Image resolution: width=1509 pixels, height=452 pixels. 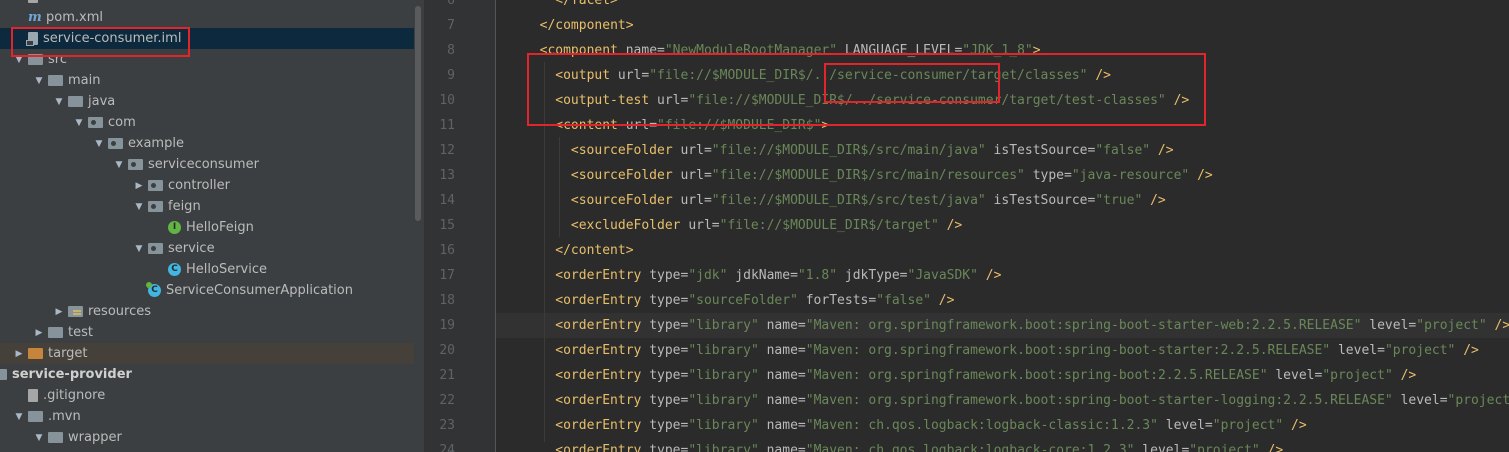 I want to click on tree-item: ▼ main, so click(x=207, y=80).